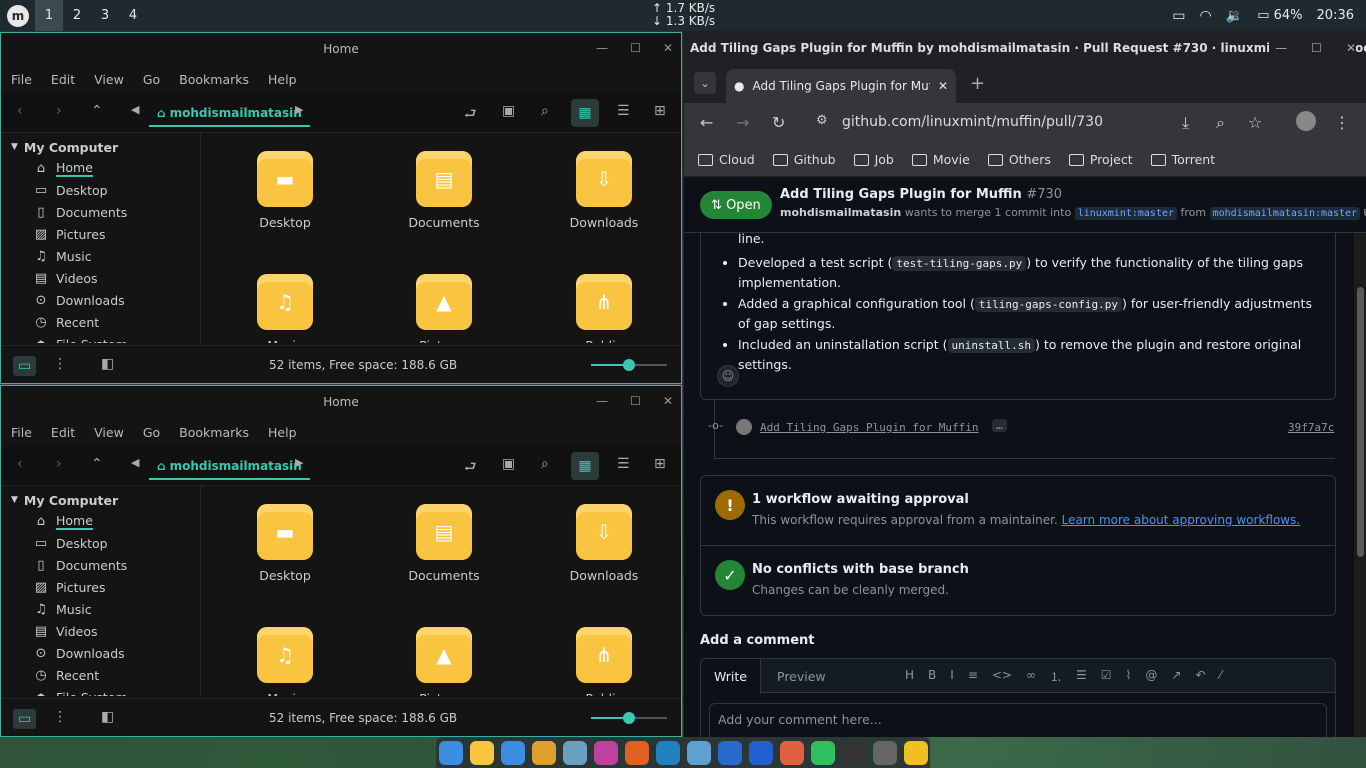 This screenshot has width=1366, height=768. I want to click on zoom-icon: ⌕, so click(1220, 123).